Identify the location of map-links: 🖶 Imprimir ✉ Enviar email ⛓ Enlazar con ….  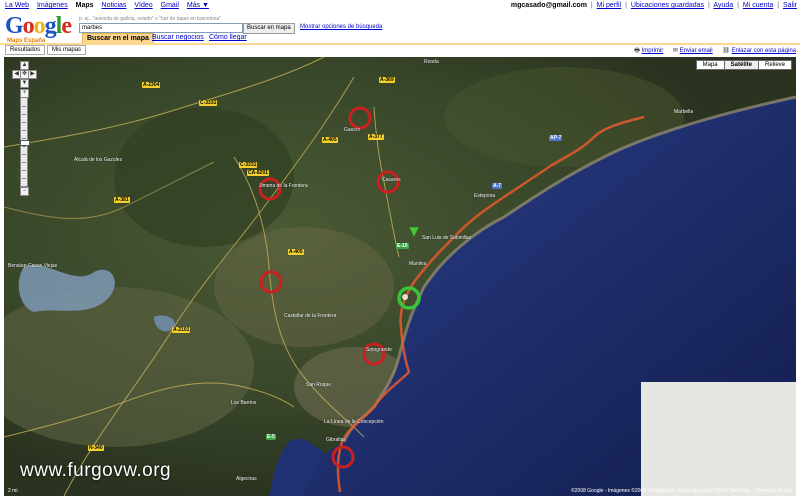
(711, 51).